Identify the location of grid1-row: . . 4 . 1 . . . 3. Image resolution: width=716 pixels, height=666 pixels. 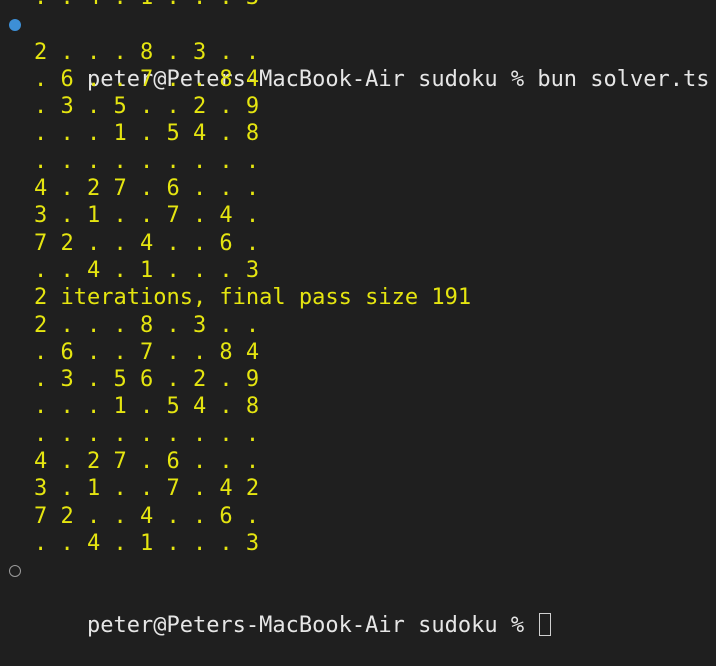
(147, 270).